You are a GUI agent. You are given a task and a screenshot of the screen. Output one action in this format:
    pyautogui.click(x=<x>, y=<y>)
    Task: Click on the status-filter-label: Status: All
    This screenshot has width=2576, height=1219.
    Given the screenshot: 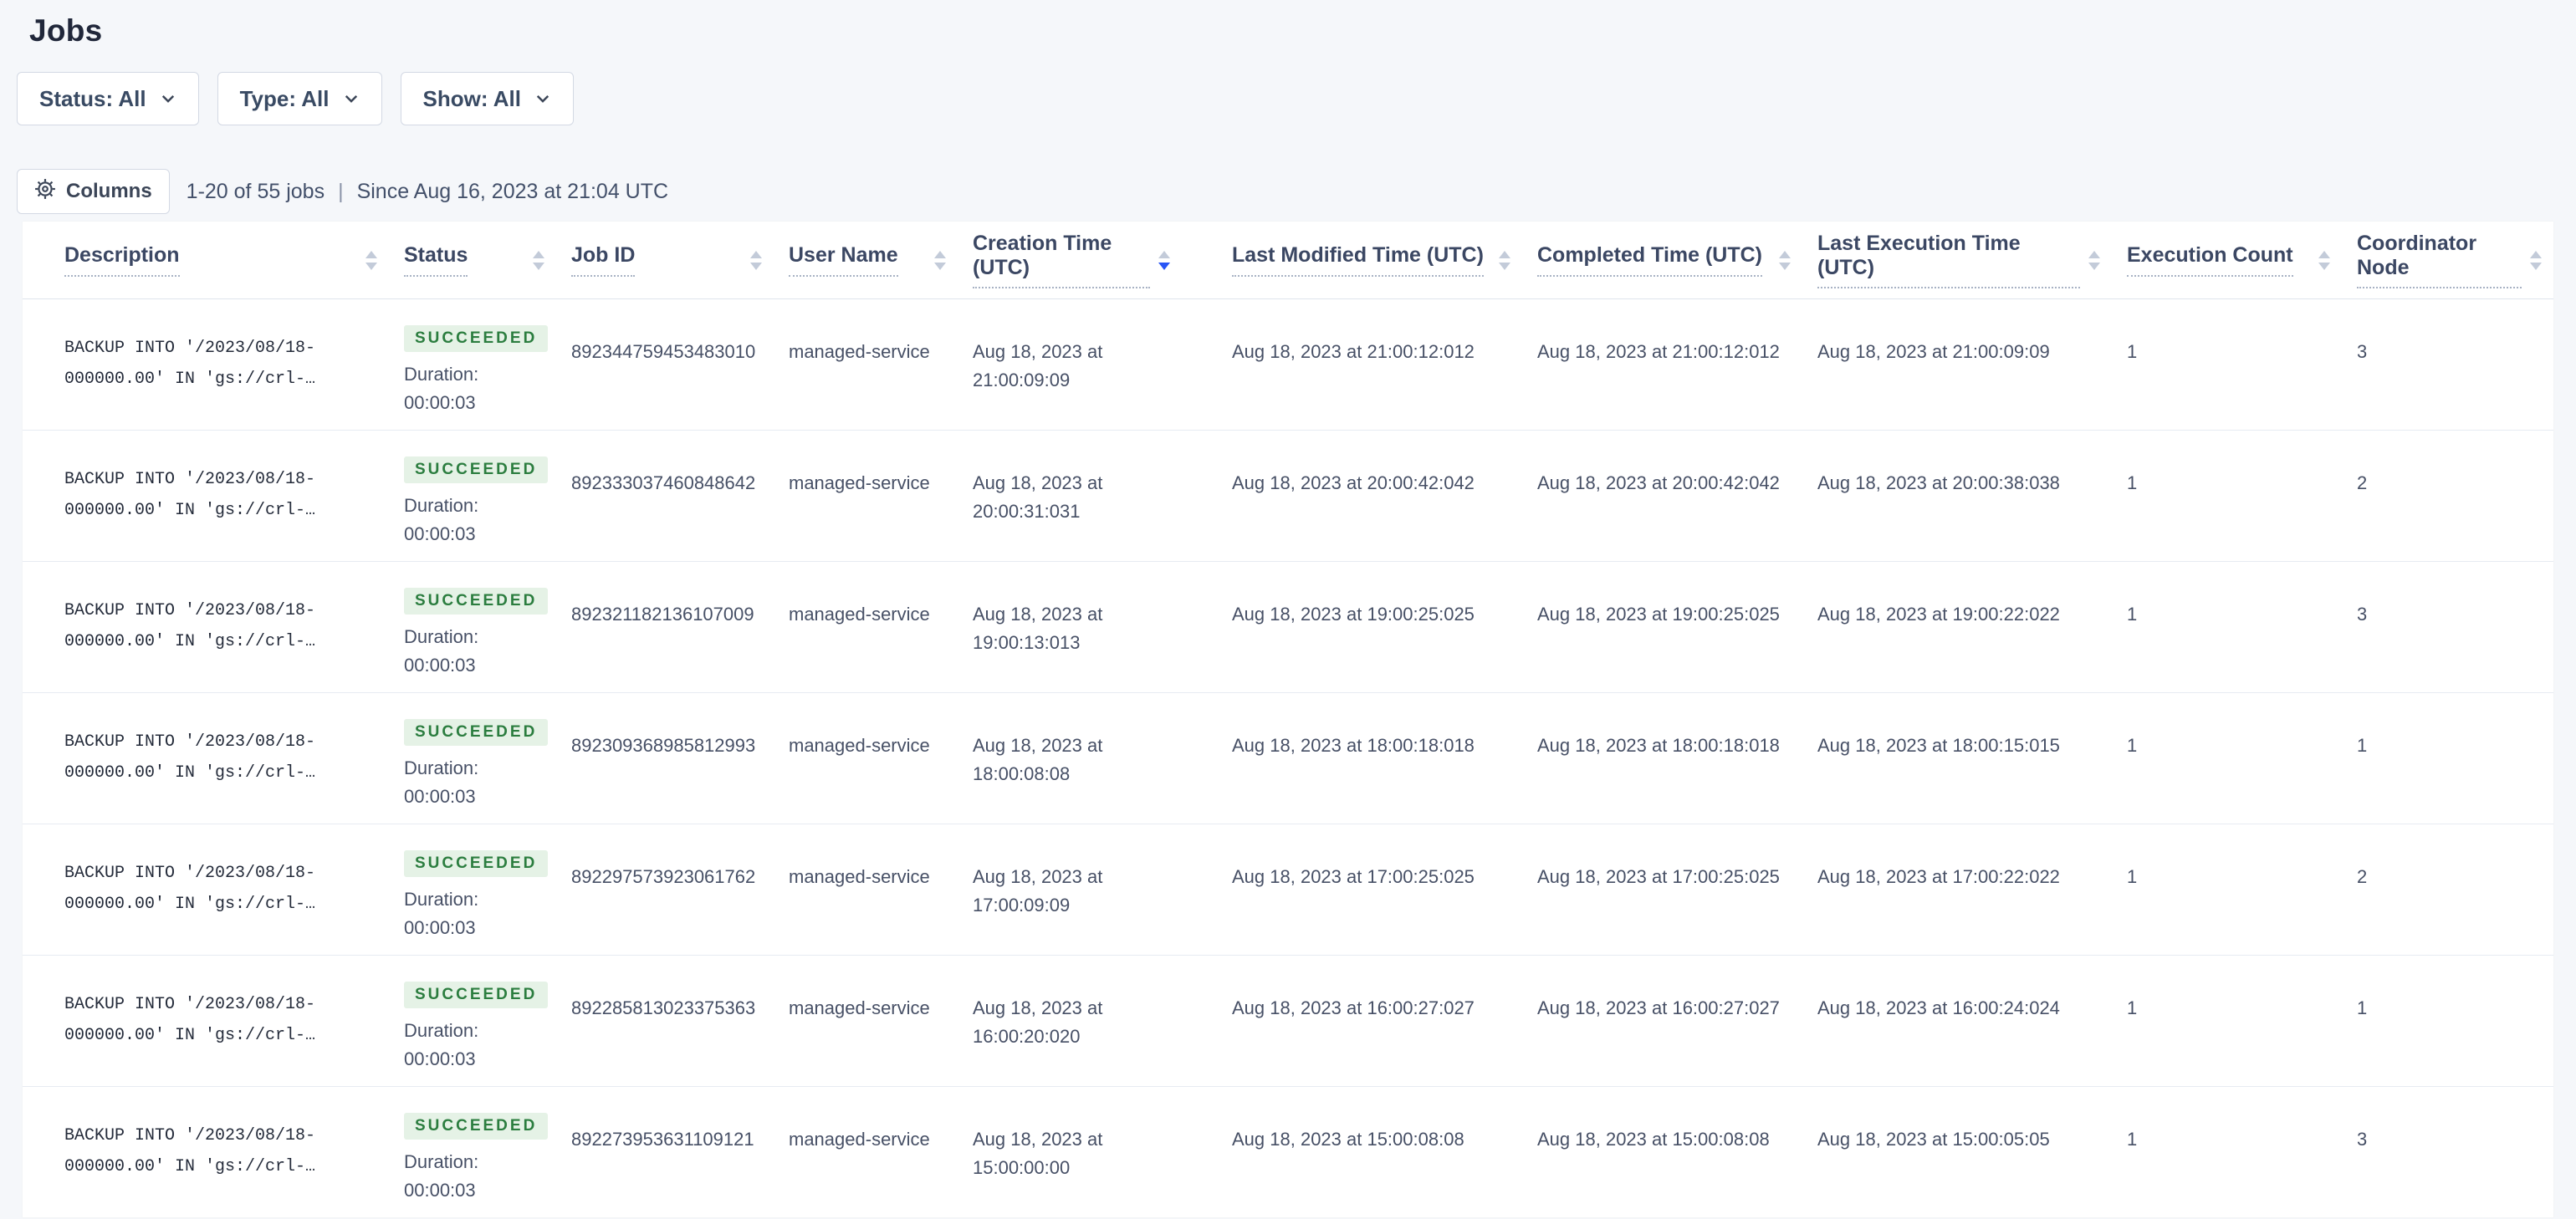 What is the action you would take?
    pyautogui.click(x=92, y=98)
    